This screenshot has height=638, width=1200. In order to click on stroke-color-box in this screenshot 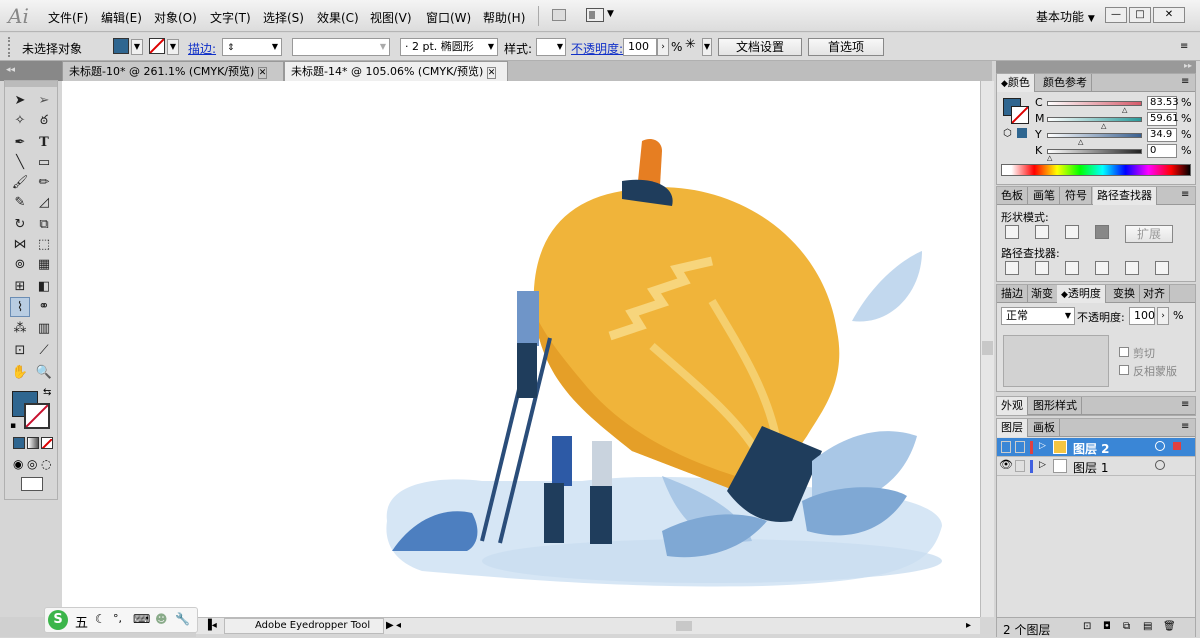, I will do `click(1020, 115)`.